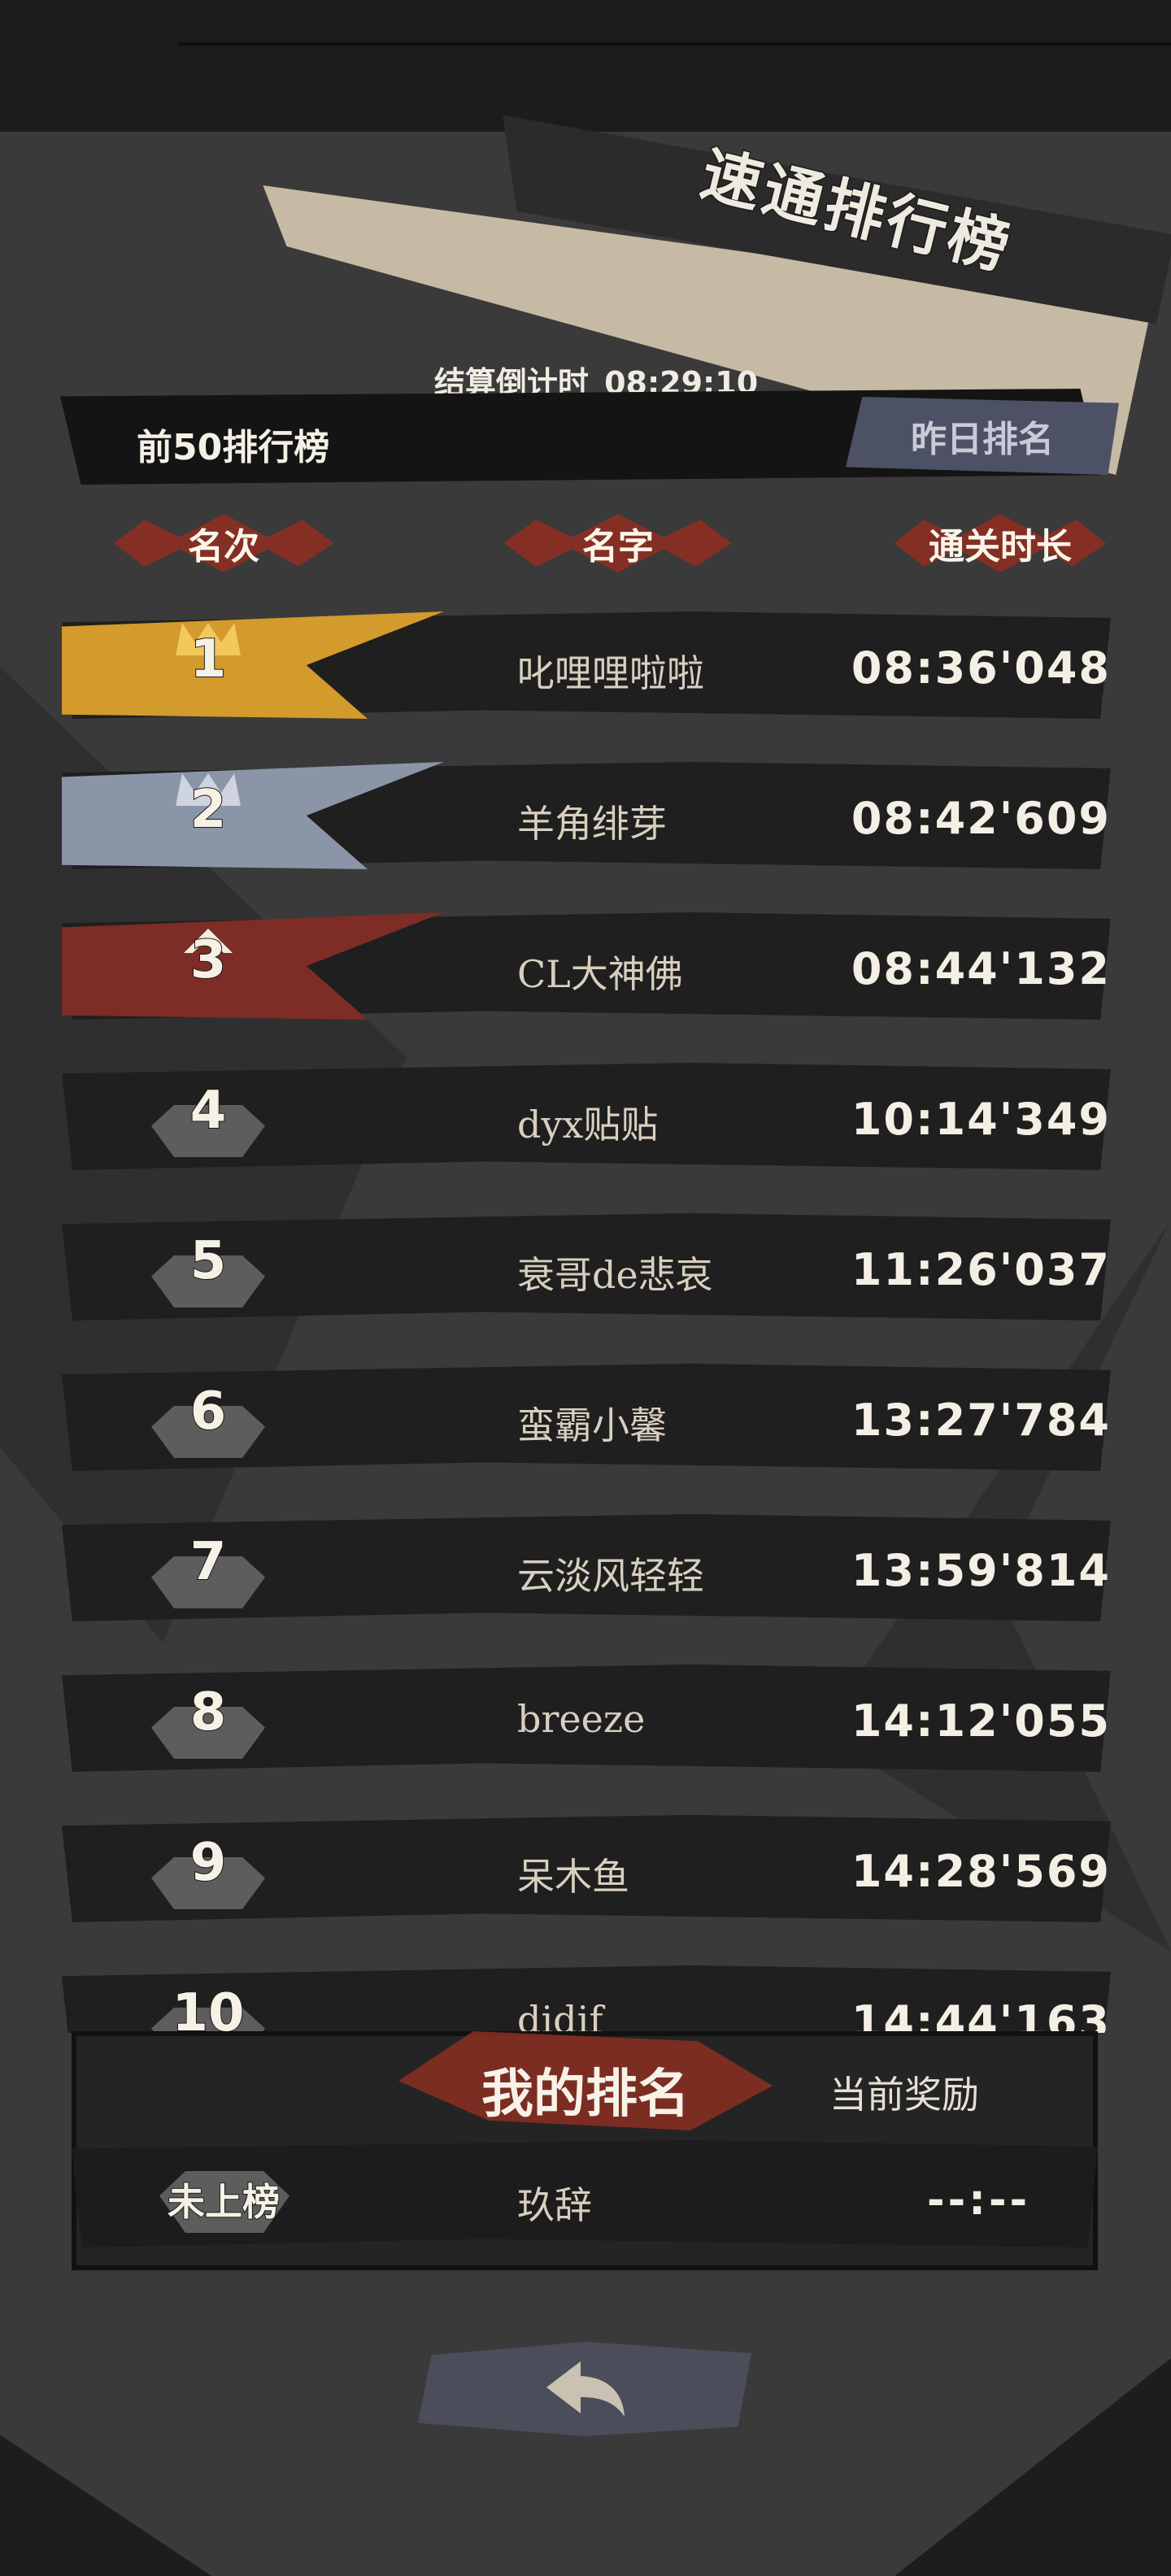 This screenshot has width=1171, height=2576. What do you see at coordinates (592, 824) in the screenshot?
I see `player-name: 羊角绯芽` at bounding box center [592, 824].